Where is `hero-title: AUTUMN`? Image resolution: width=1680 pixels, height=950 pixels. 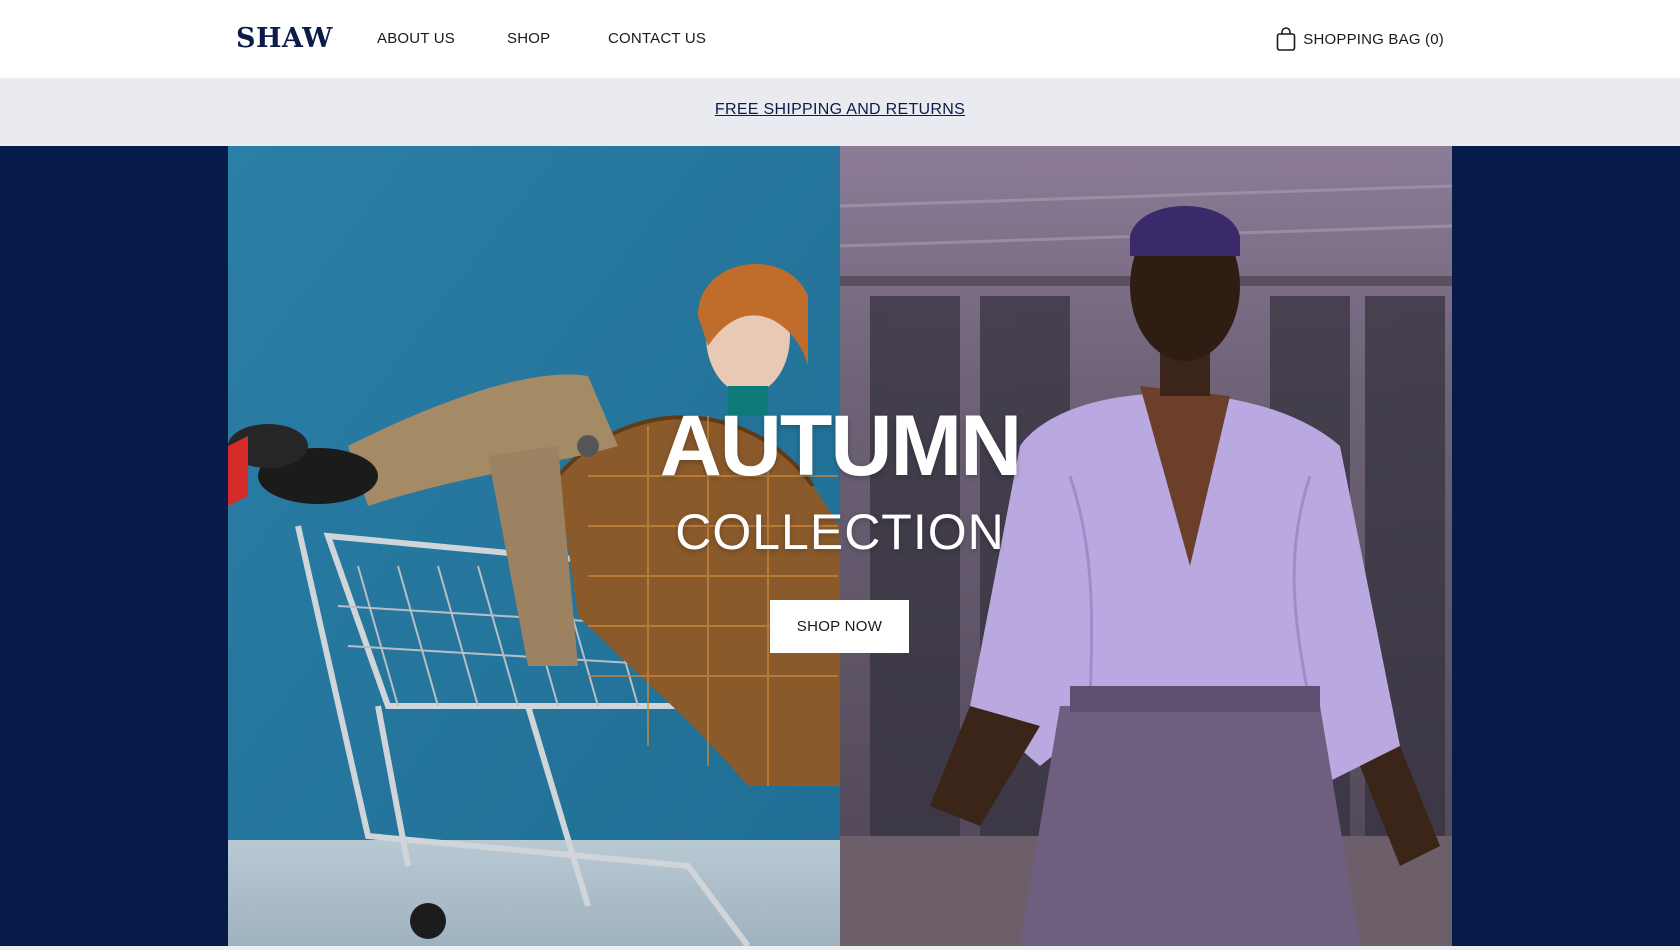
hero-title: AUTUMN is located at coordinates (841, 446).